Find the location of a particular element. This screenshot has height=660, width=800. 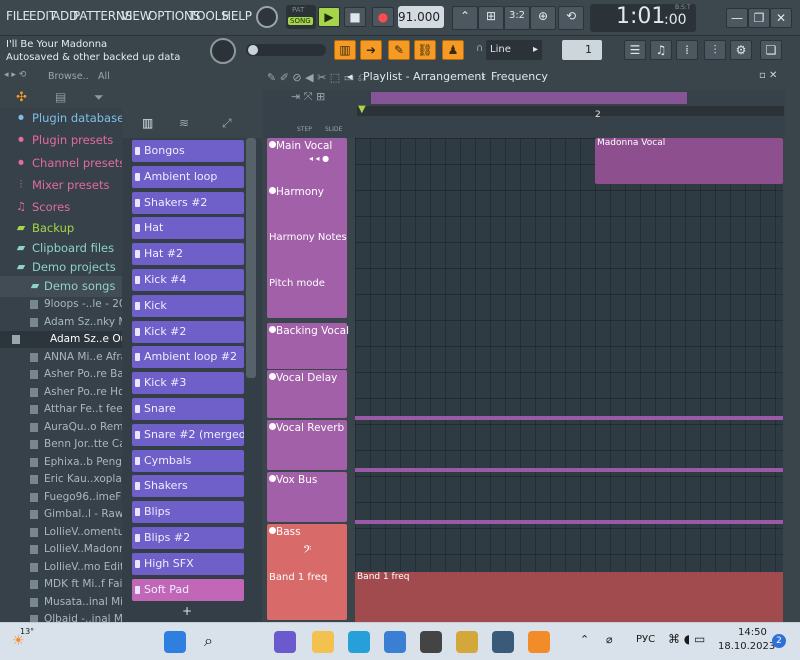

mixer-icon: ⫶ is located at coordinates (715, 50).